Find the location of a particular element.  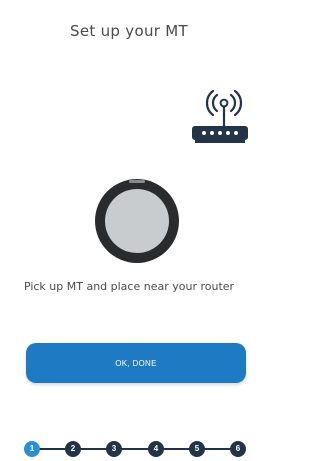

step-3: 3 is located at coordinates (114, 449).